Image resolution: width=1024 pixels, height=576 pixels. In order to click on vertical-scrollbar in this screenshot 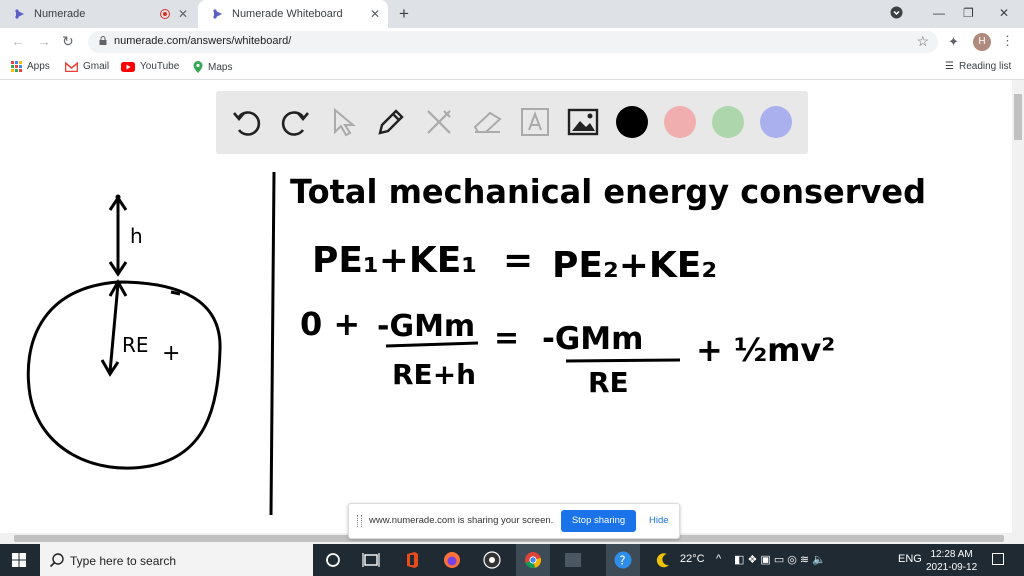, I will do `click(1018, 306)`.